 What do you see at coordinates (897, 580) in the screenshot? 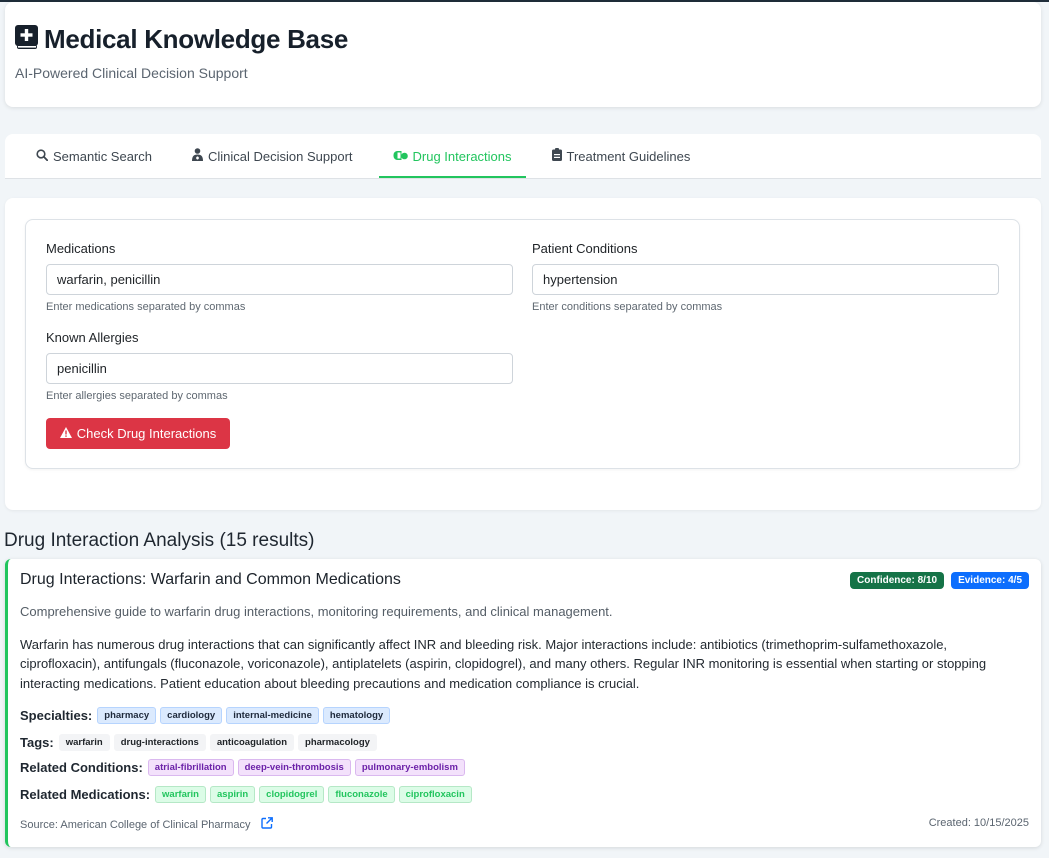
I see `confidence-badge: Confidence: 8/10` at bounding box center [897, 580].